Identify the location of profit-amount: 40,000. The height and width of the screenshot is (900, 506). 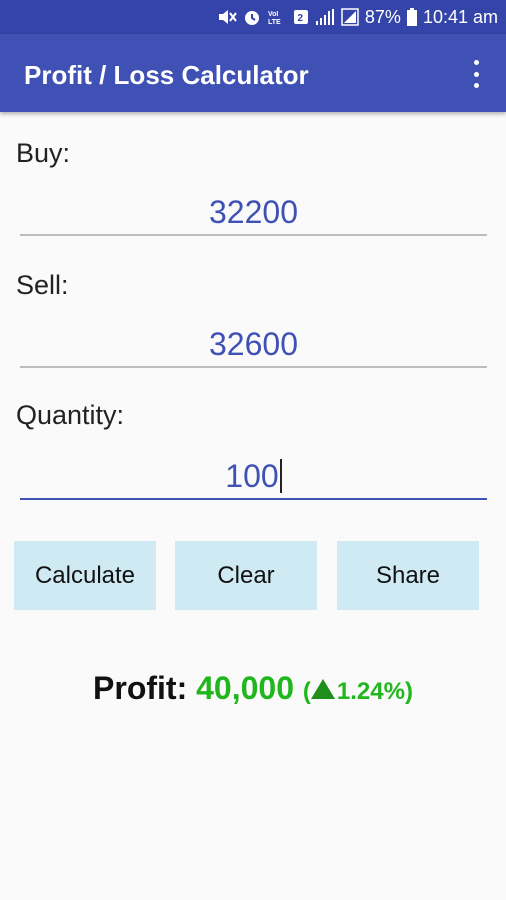
(245, 688).